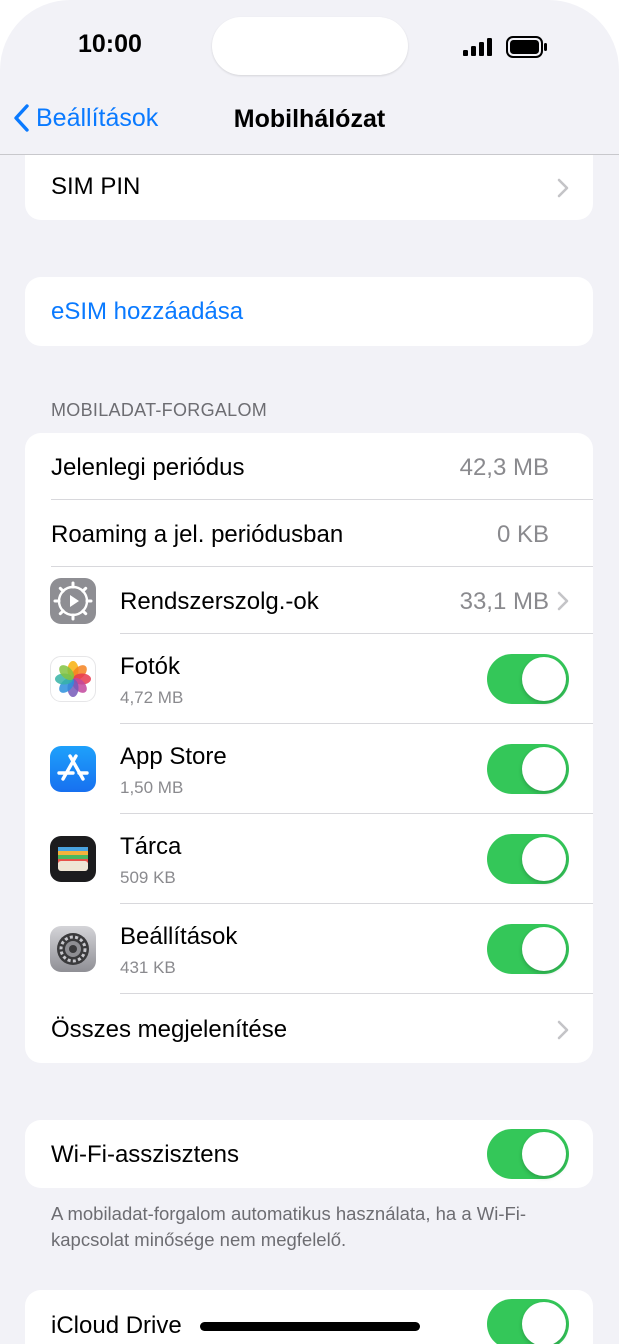  What do you see at coordinates (148, 967) in the screenshot?
I see `app-usage: 431 KB` at bounding box center [148, 967].